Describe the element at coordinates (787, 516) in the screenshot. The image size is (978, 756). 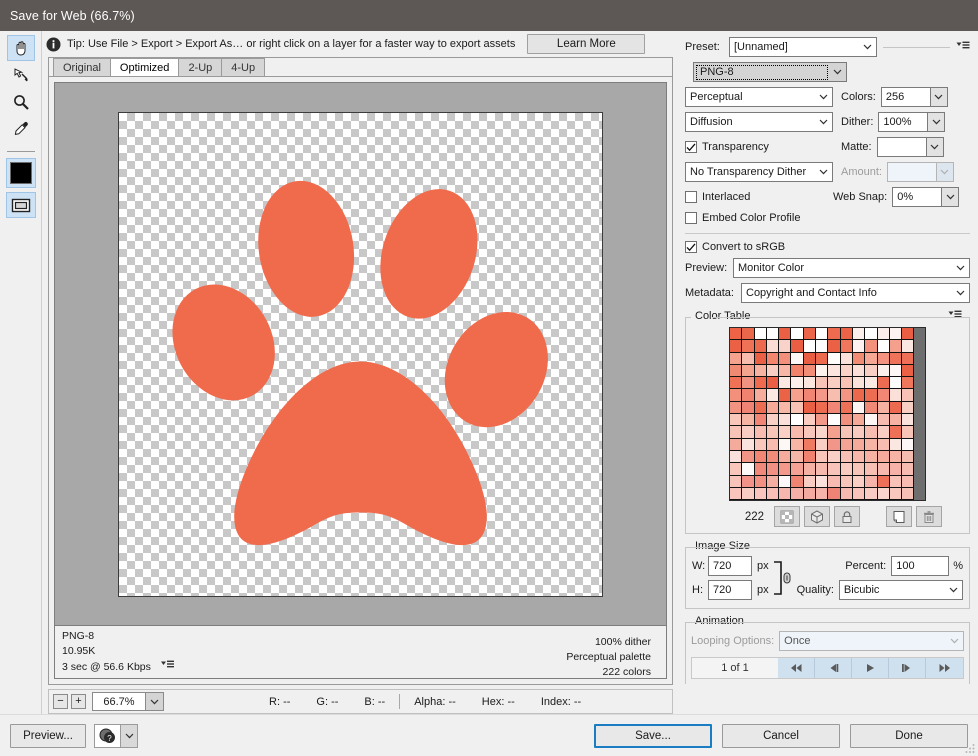
I see `map-to-transparent-button` at that location.